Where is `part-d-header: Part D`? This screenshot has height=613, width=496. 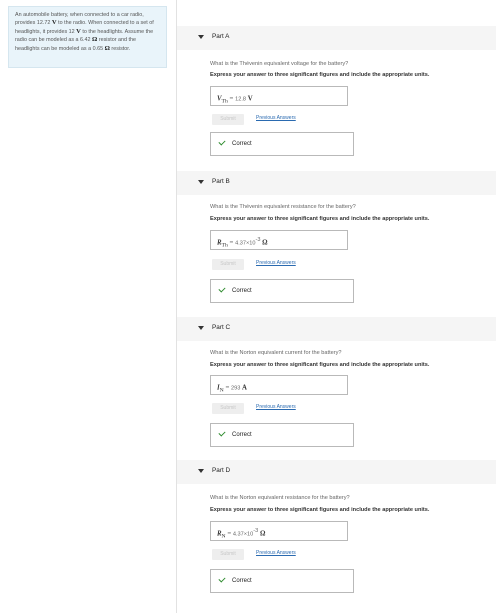 part-d-header: Part D is located at coordinates (336, 472).